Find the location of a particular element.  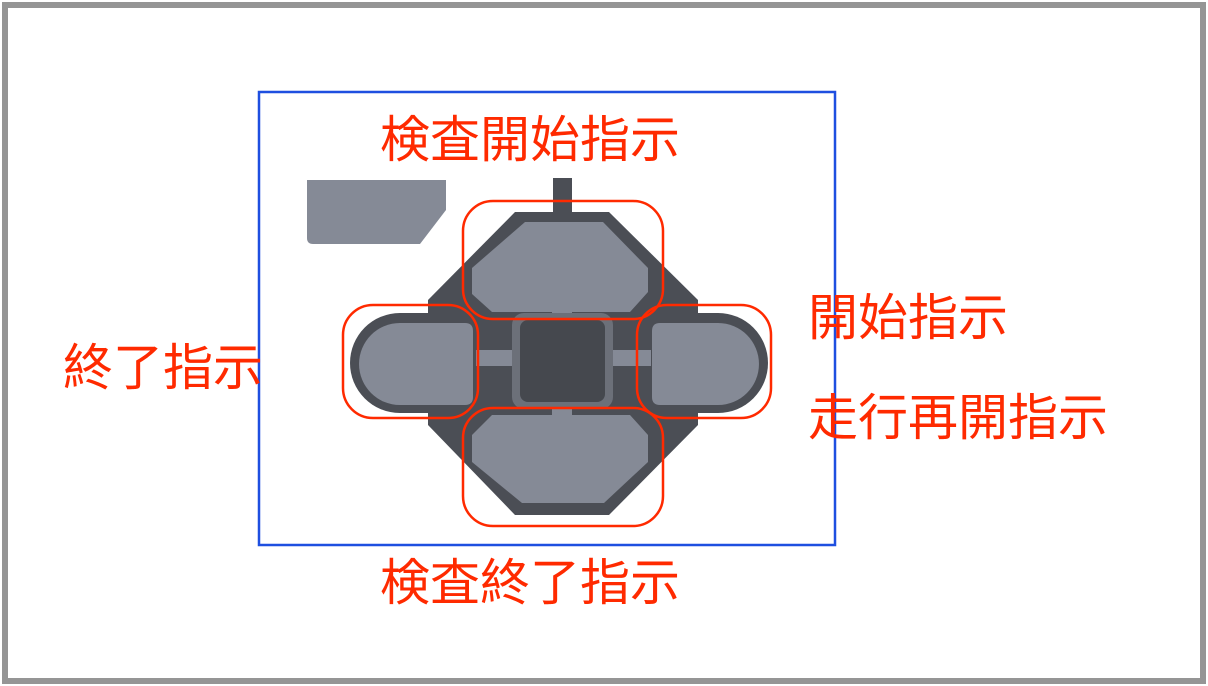

label-right-start: 開始指示 is located at coordinates (908, 318).